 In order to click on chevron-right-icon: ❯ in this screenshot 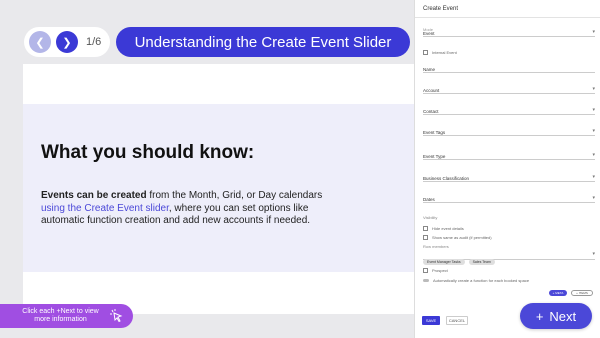, I will do `click(67, 42)`.